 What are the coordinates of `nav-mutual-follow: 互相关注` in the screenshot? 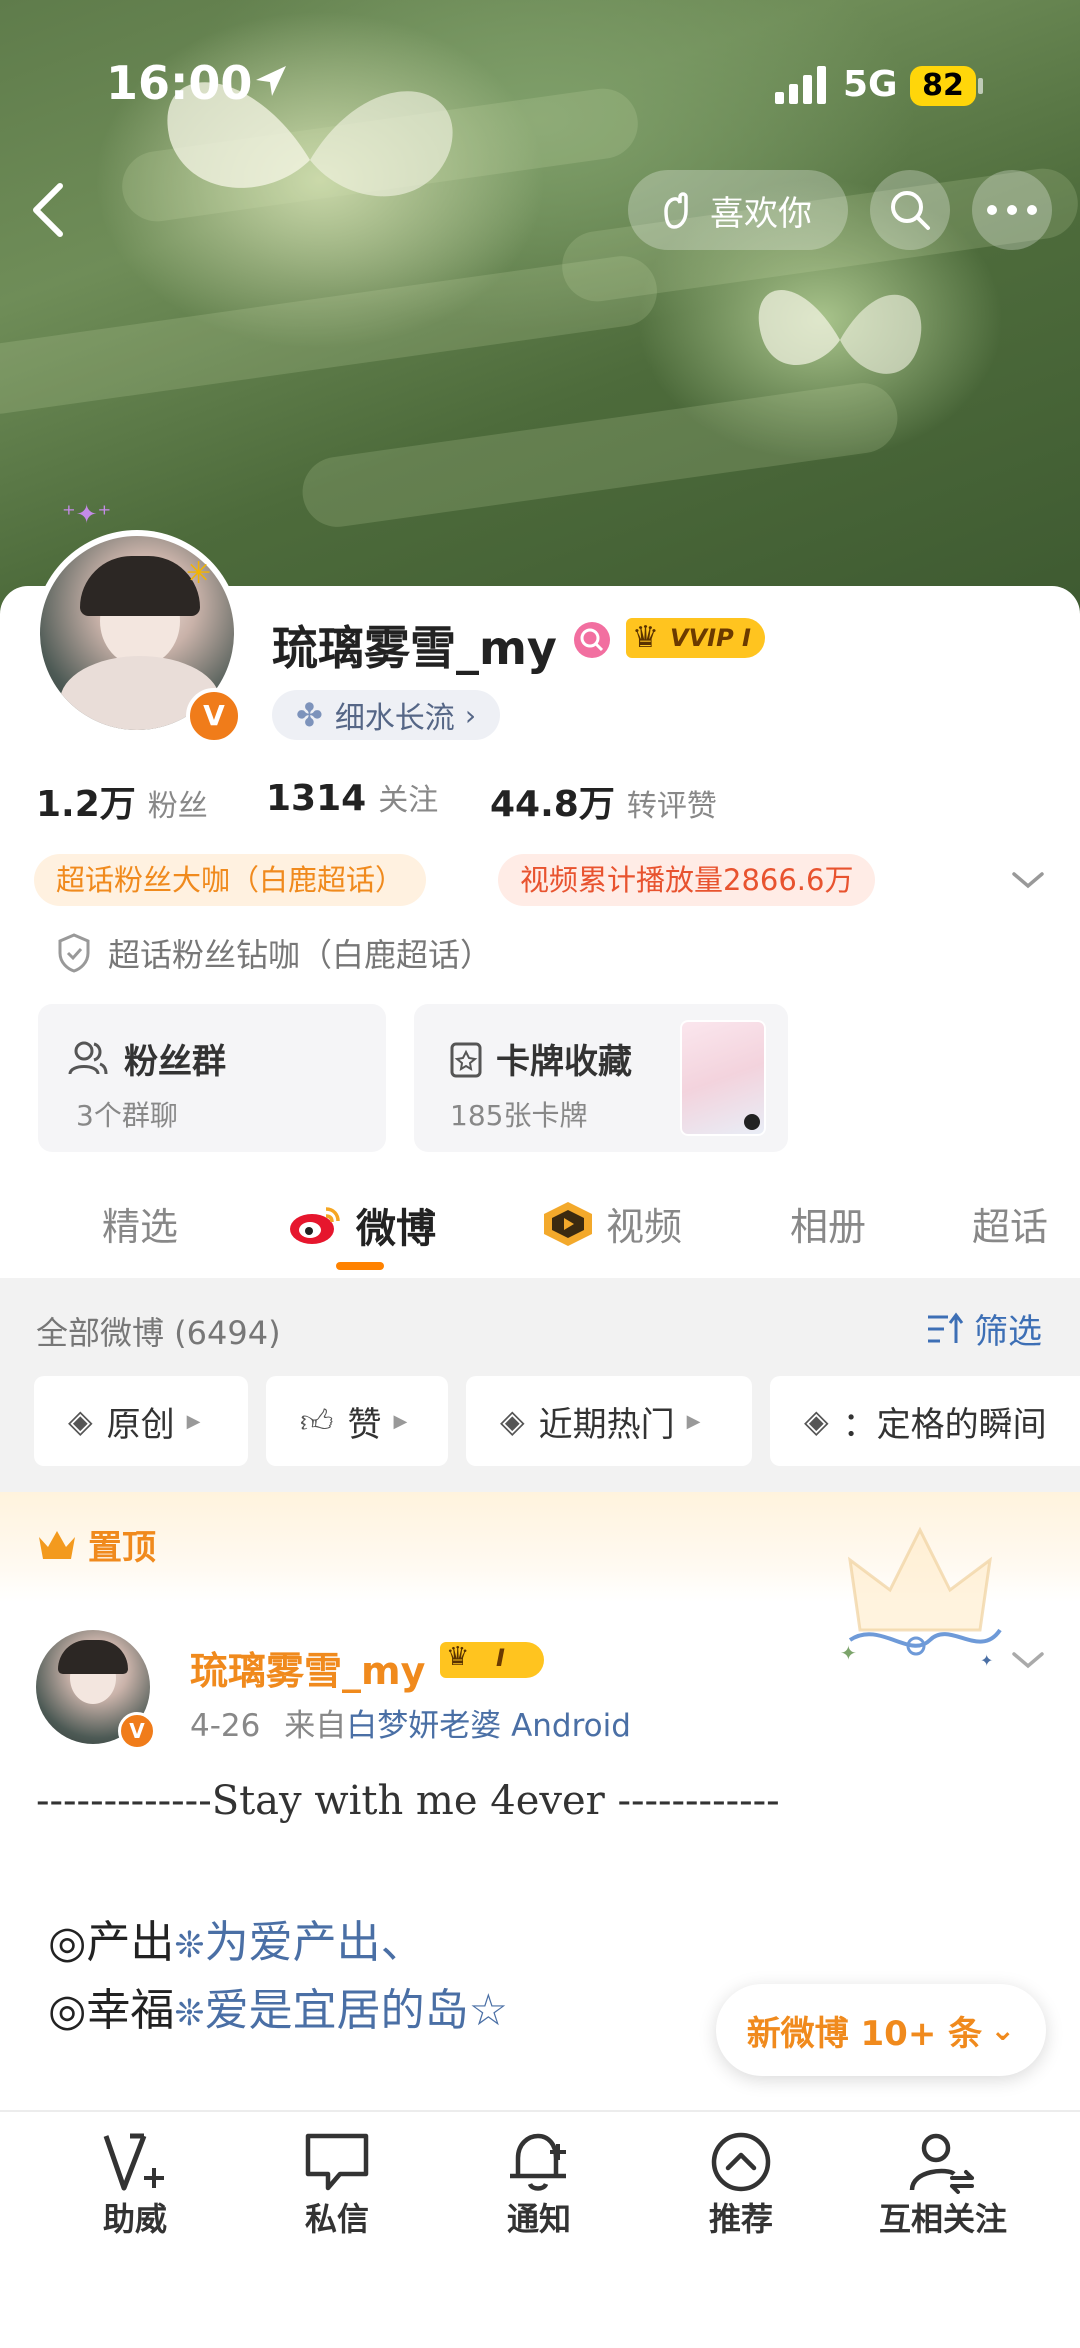 It's located at (943, 2185).